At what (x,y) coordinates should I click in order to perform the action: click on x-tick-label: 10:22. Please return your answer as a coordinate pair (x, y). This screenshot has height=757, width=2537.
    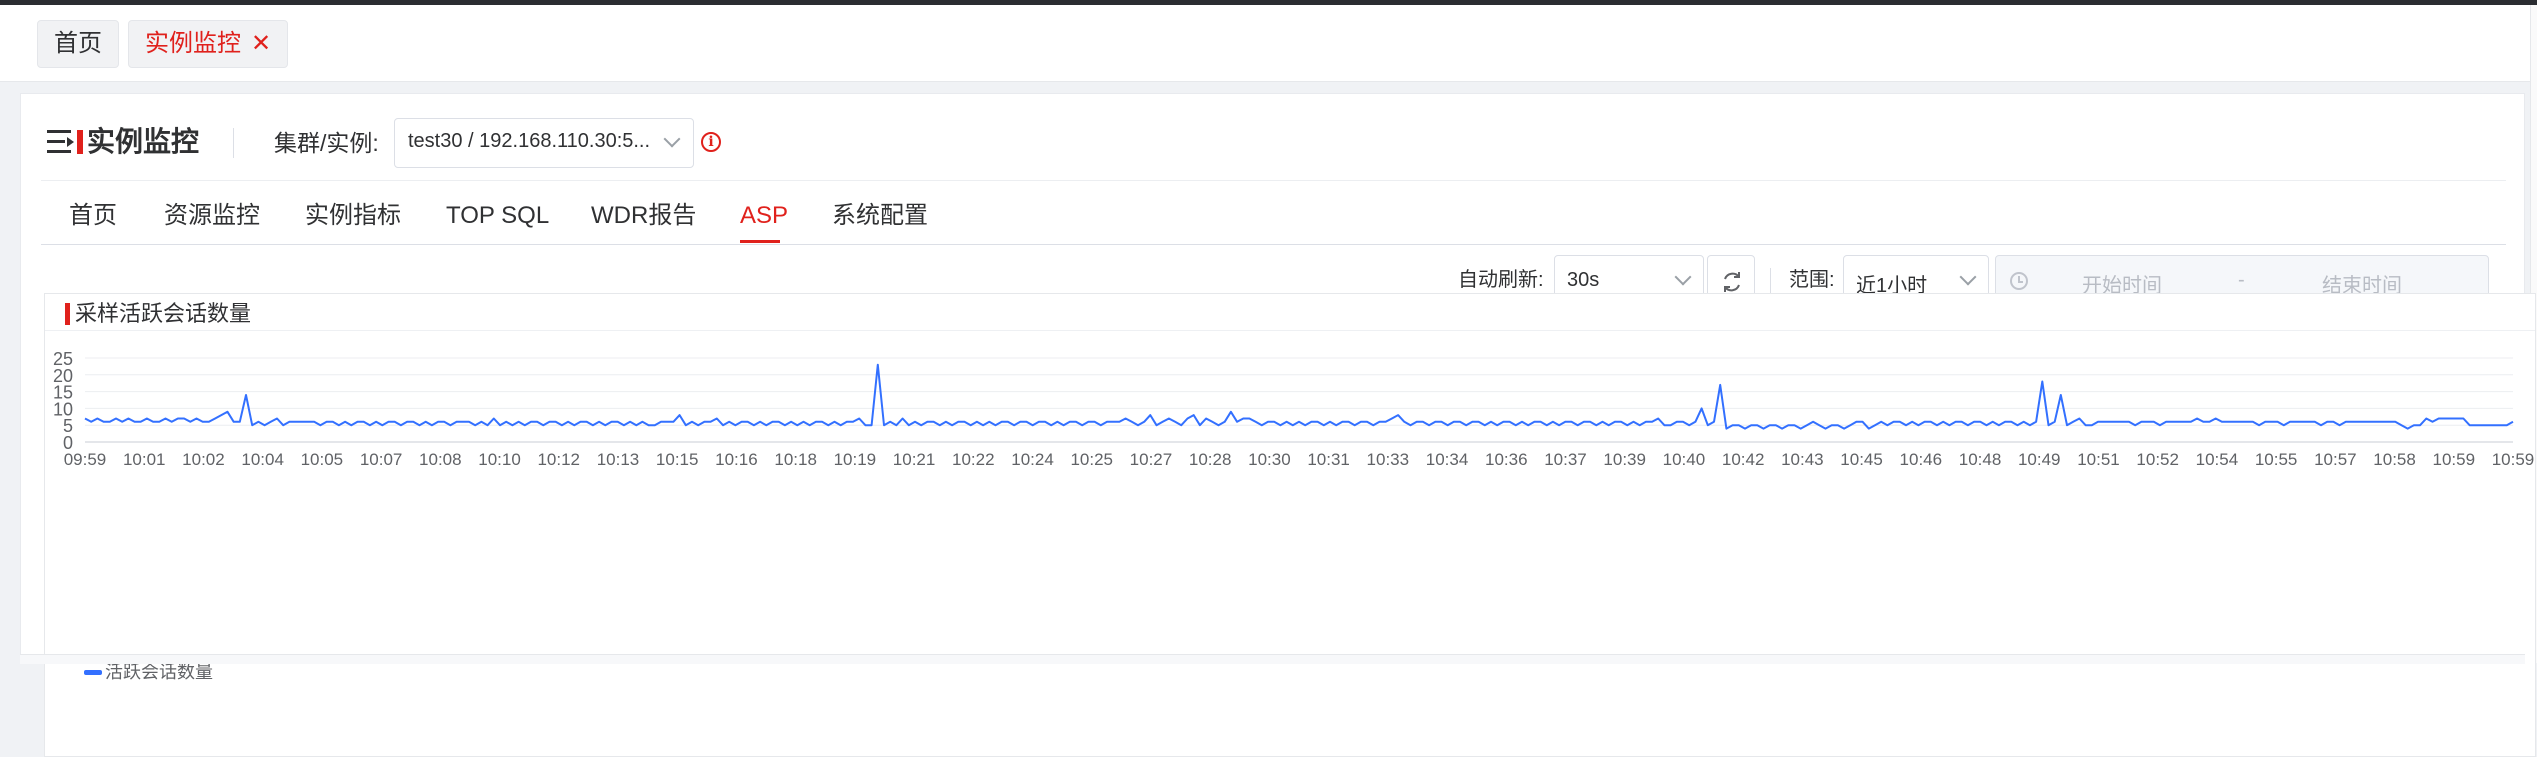
    Looking at the image, I should click on (973, 459).